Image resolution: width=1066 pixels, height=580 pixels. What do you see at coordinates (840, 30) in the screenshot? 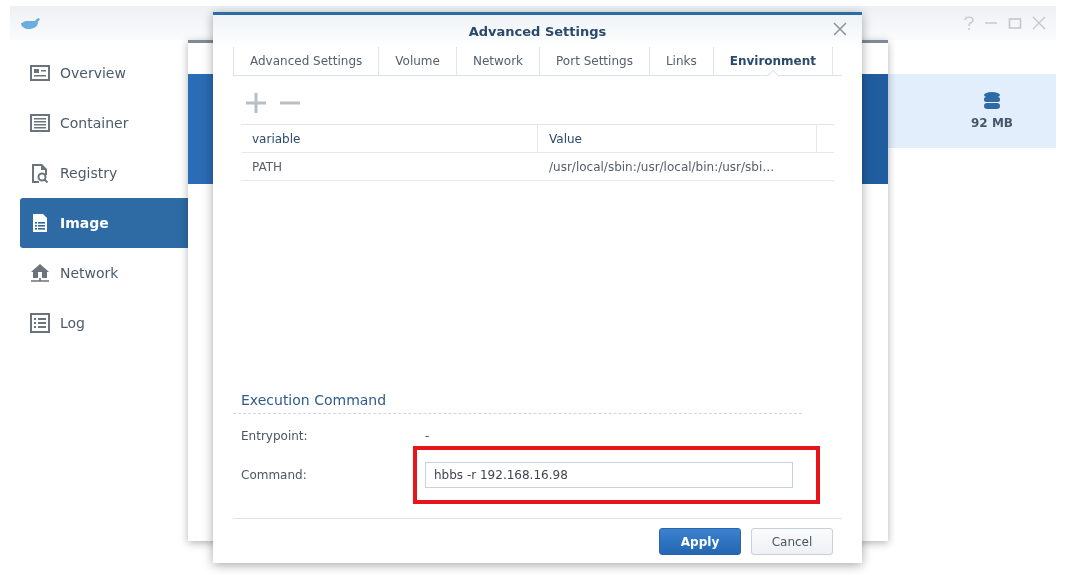
I see `close-button` at bounding box center [840, 30].